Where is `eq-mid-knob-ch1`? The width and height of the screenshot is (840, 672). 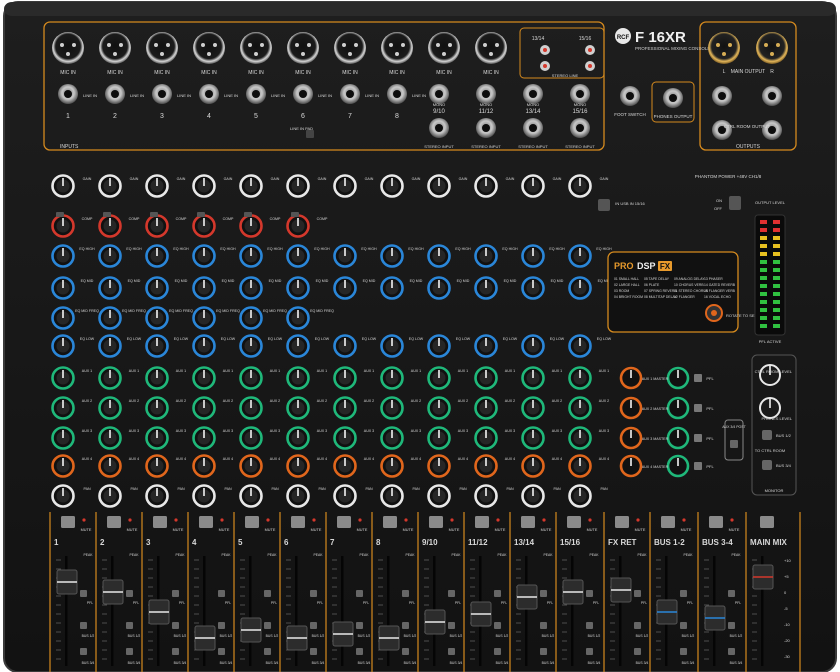 eq-mid-knob-ch1 is located at coordinates (63, 288).